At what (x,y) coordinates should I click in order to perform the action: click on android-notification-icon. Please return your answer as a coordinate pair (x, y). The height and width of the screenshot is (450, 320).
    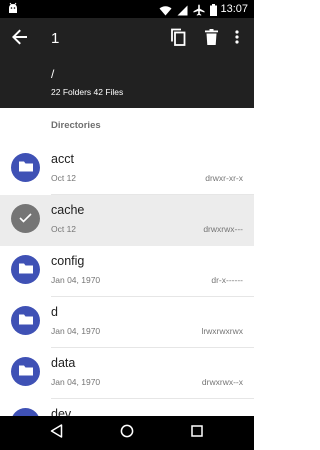
    Looking at the image, I should click on (13, 8).